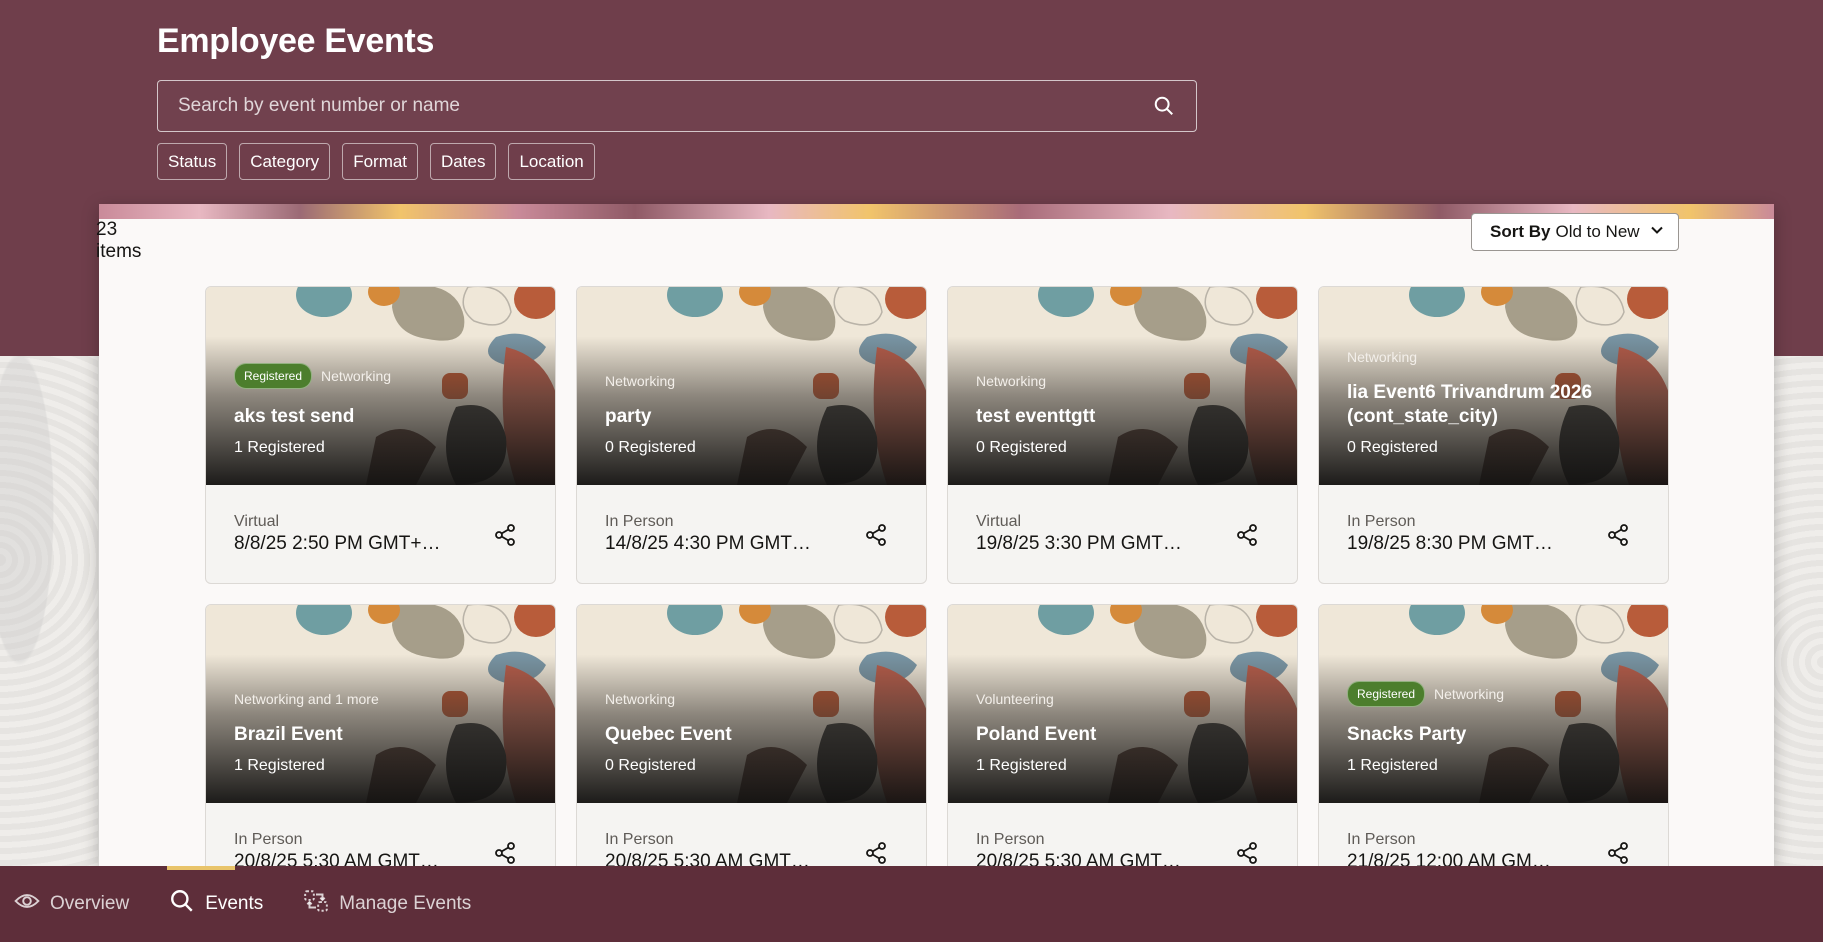 This screenshot has width=1823, height=942. What do you see at coordinates (665, 106) in the screenshot?
I see `search-input` at bounding box center [665, 106].